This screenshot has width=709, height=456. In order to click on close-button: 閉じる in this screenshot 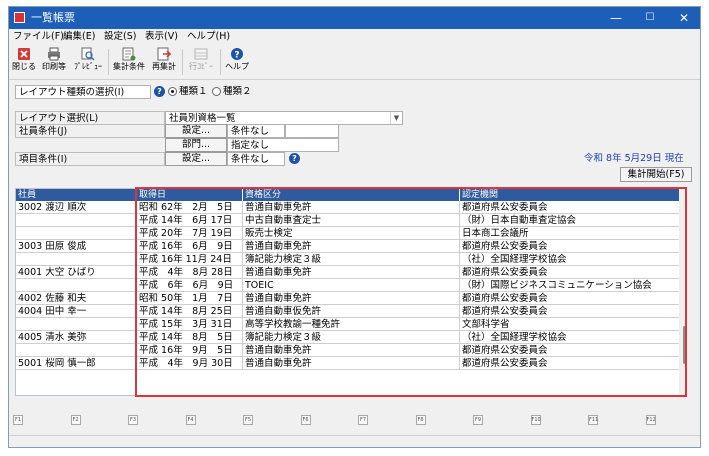, I will do `click(24, 62)`.